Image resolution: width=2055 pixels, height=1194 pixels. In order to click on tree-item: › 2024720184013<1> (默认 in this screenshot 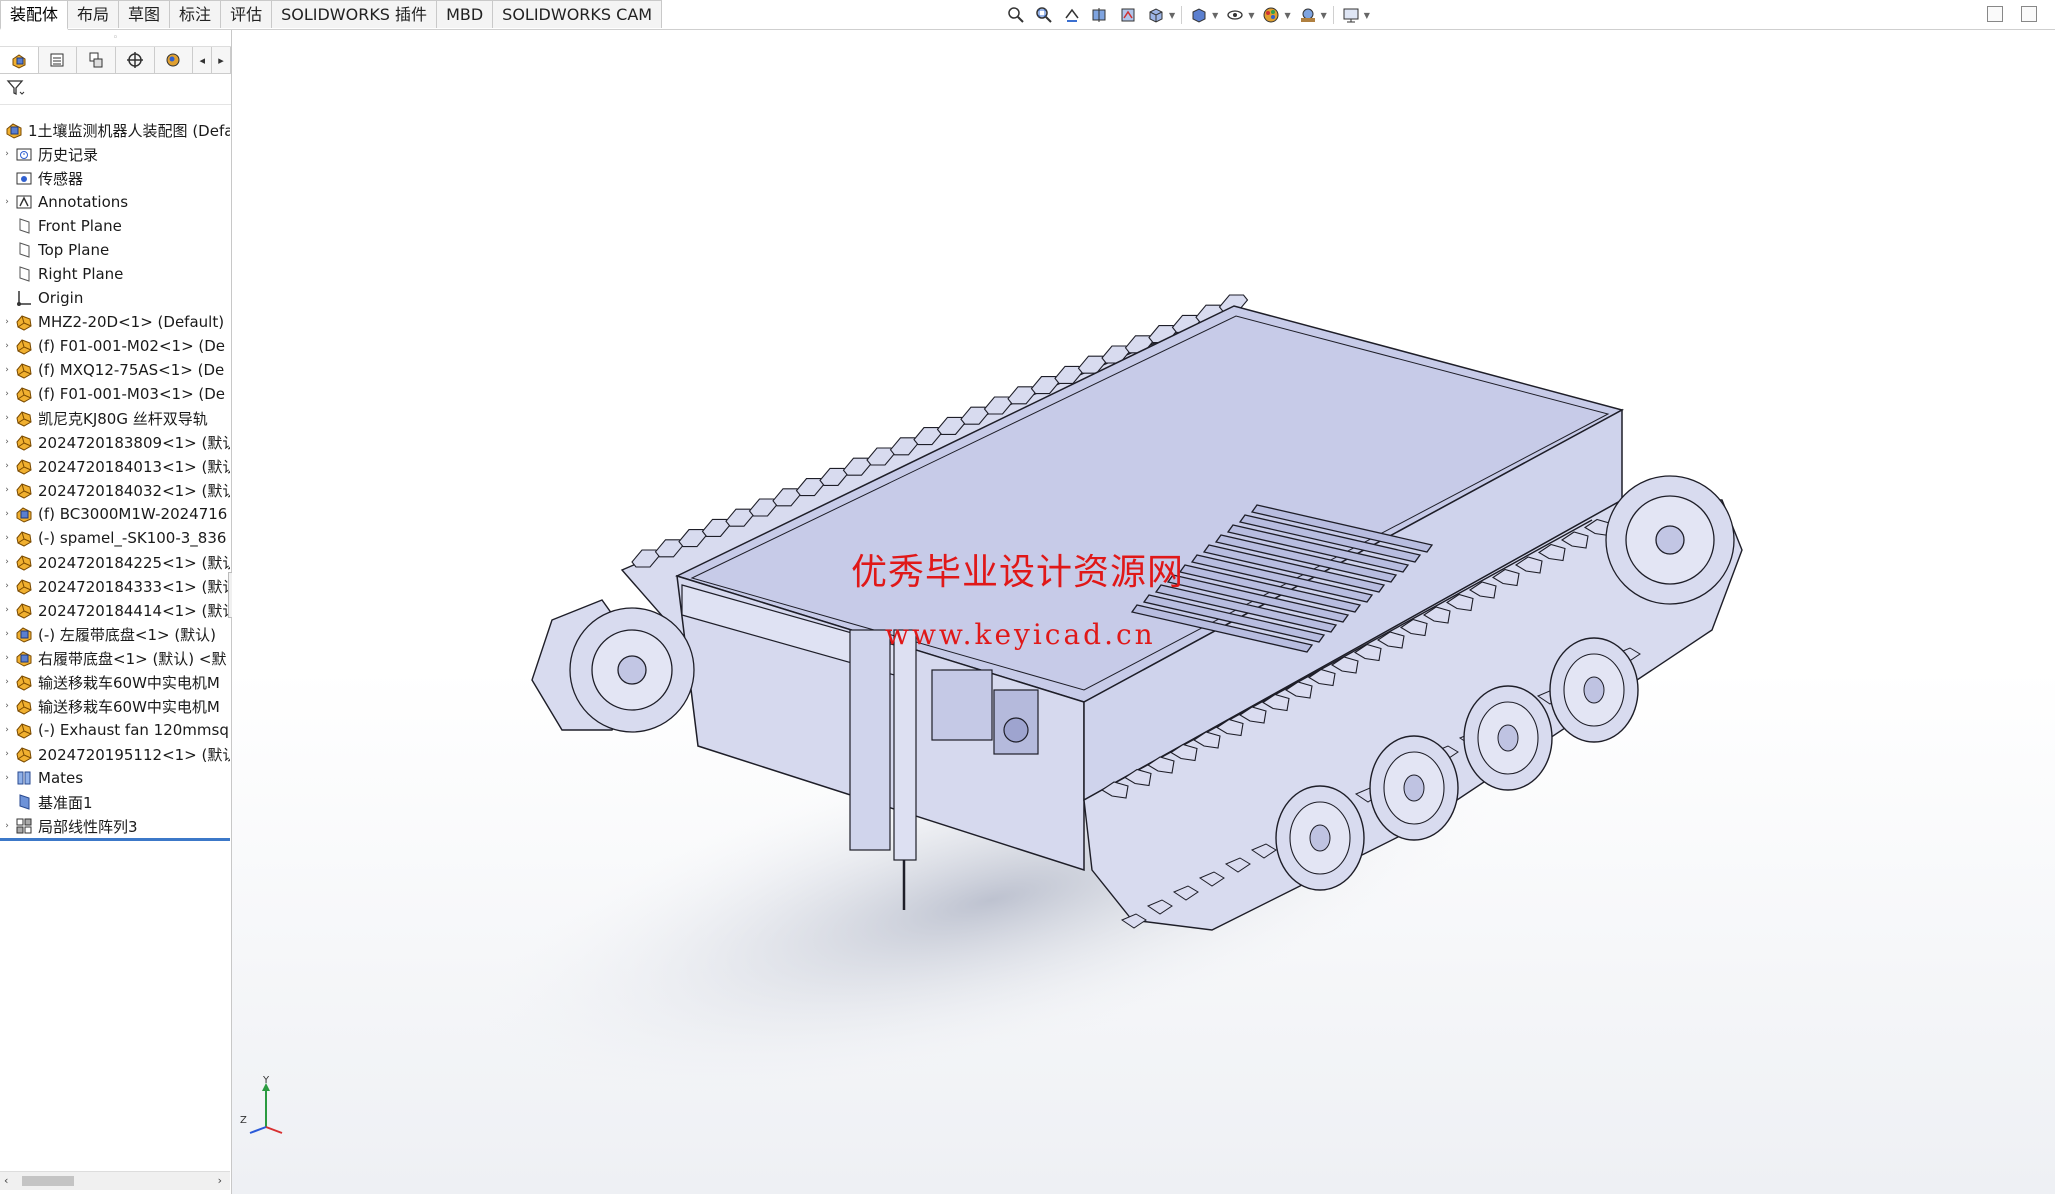, I will do `click(115, 466)`.